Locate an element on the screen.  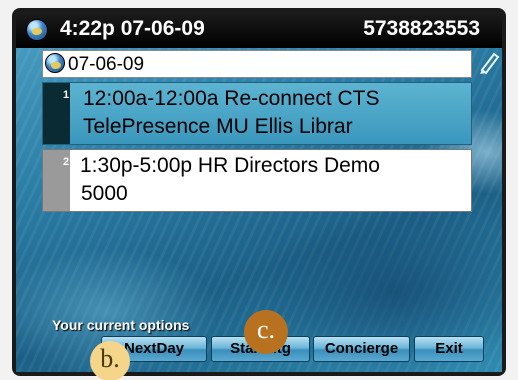
meeting-entry-2: 2 1:30p-5:00p HR Directors Demo 5000 is located at coordinates (257, 180).